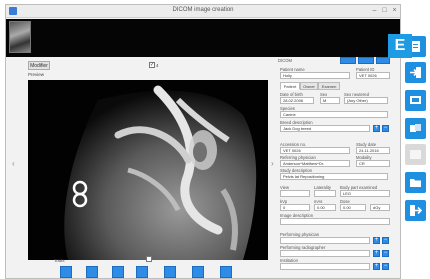  I want to click on dose-unit-select: dGy, so click(380, 207).